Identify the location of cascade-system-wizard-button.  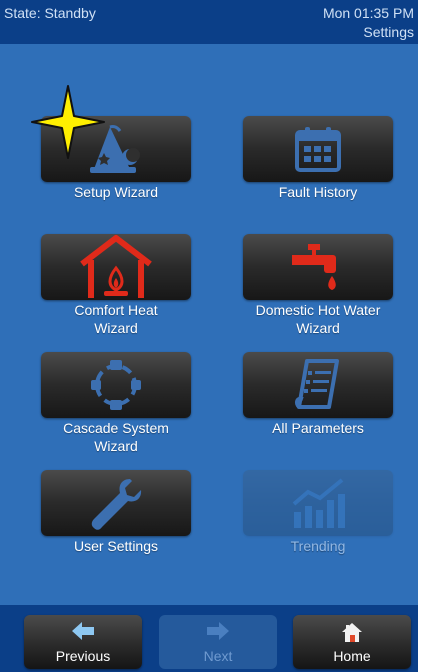
(116, 385).